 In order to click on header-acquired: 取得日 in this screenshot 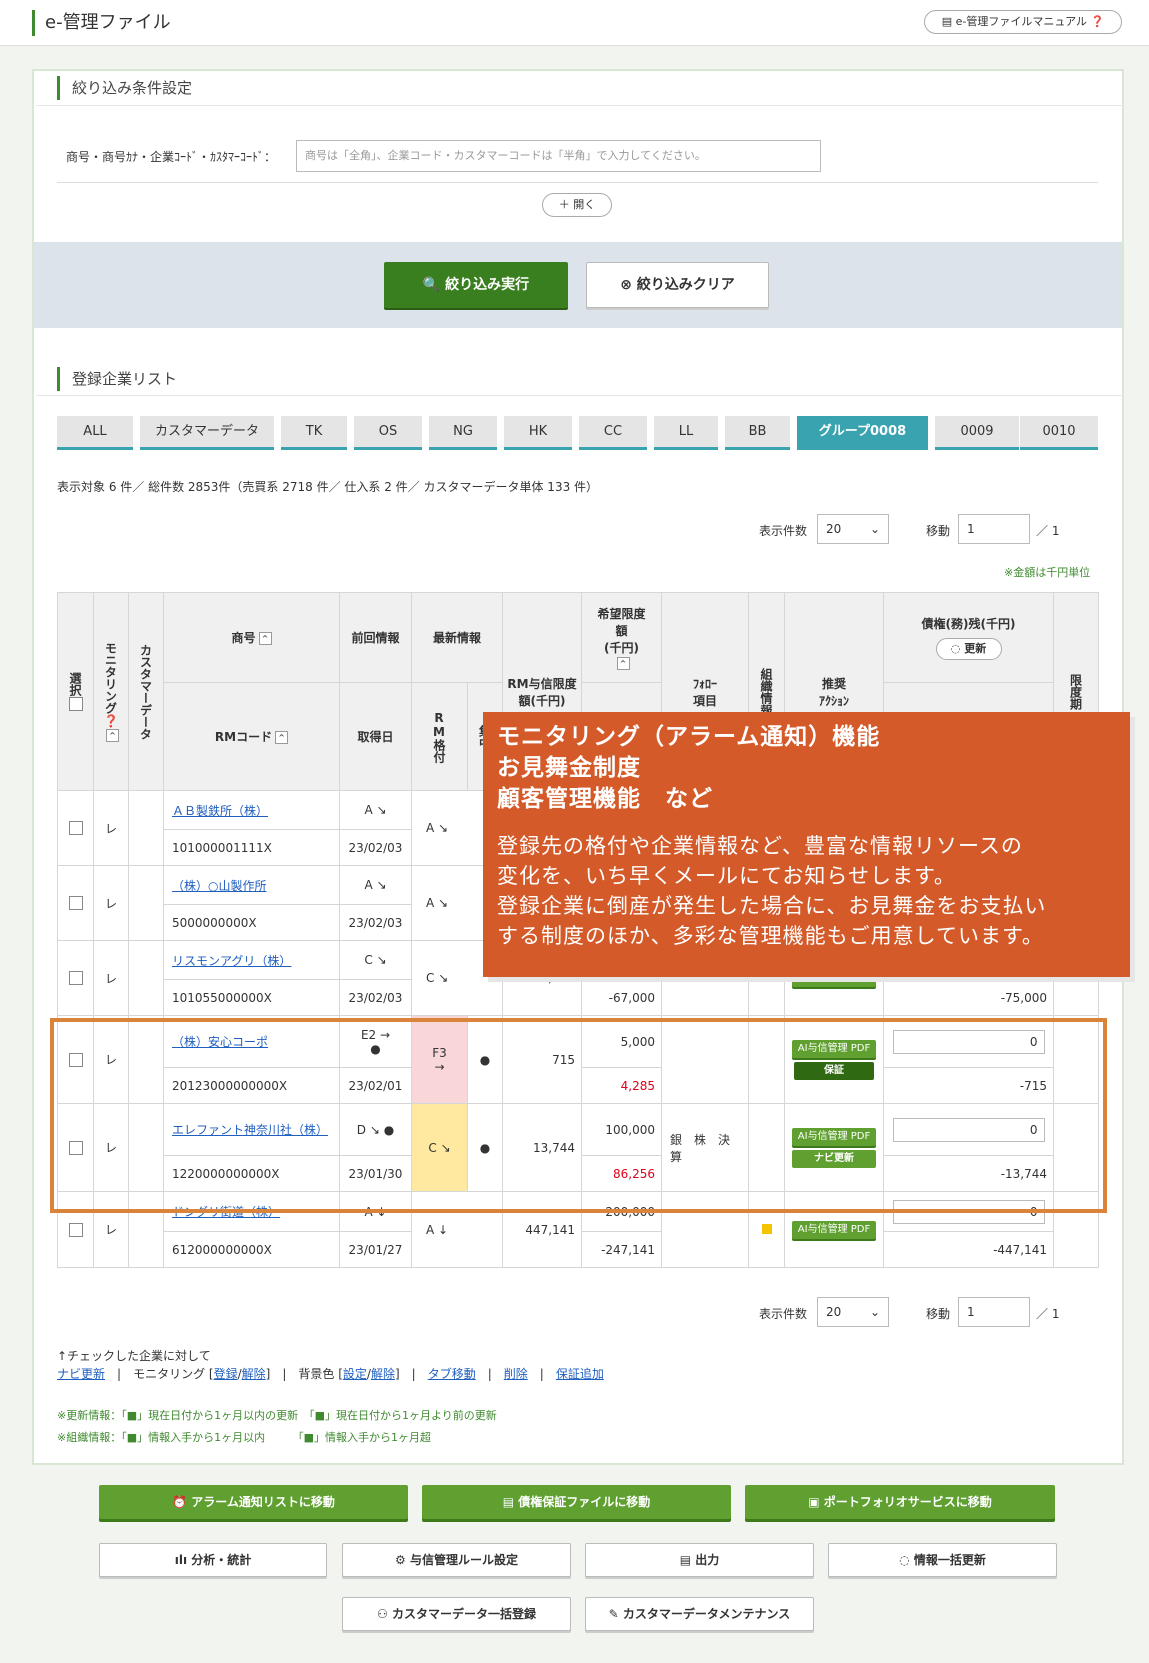, I will do `click(375, 736)`.